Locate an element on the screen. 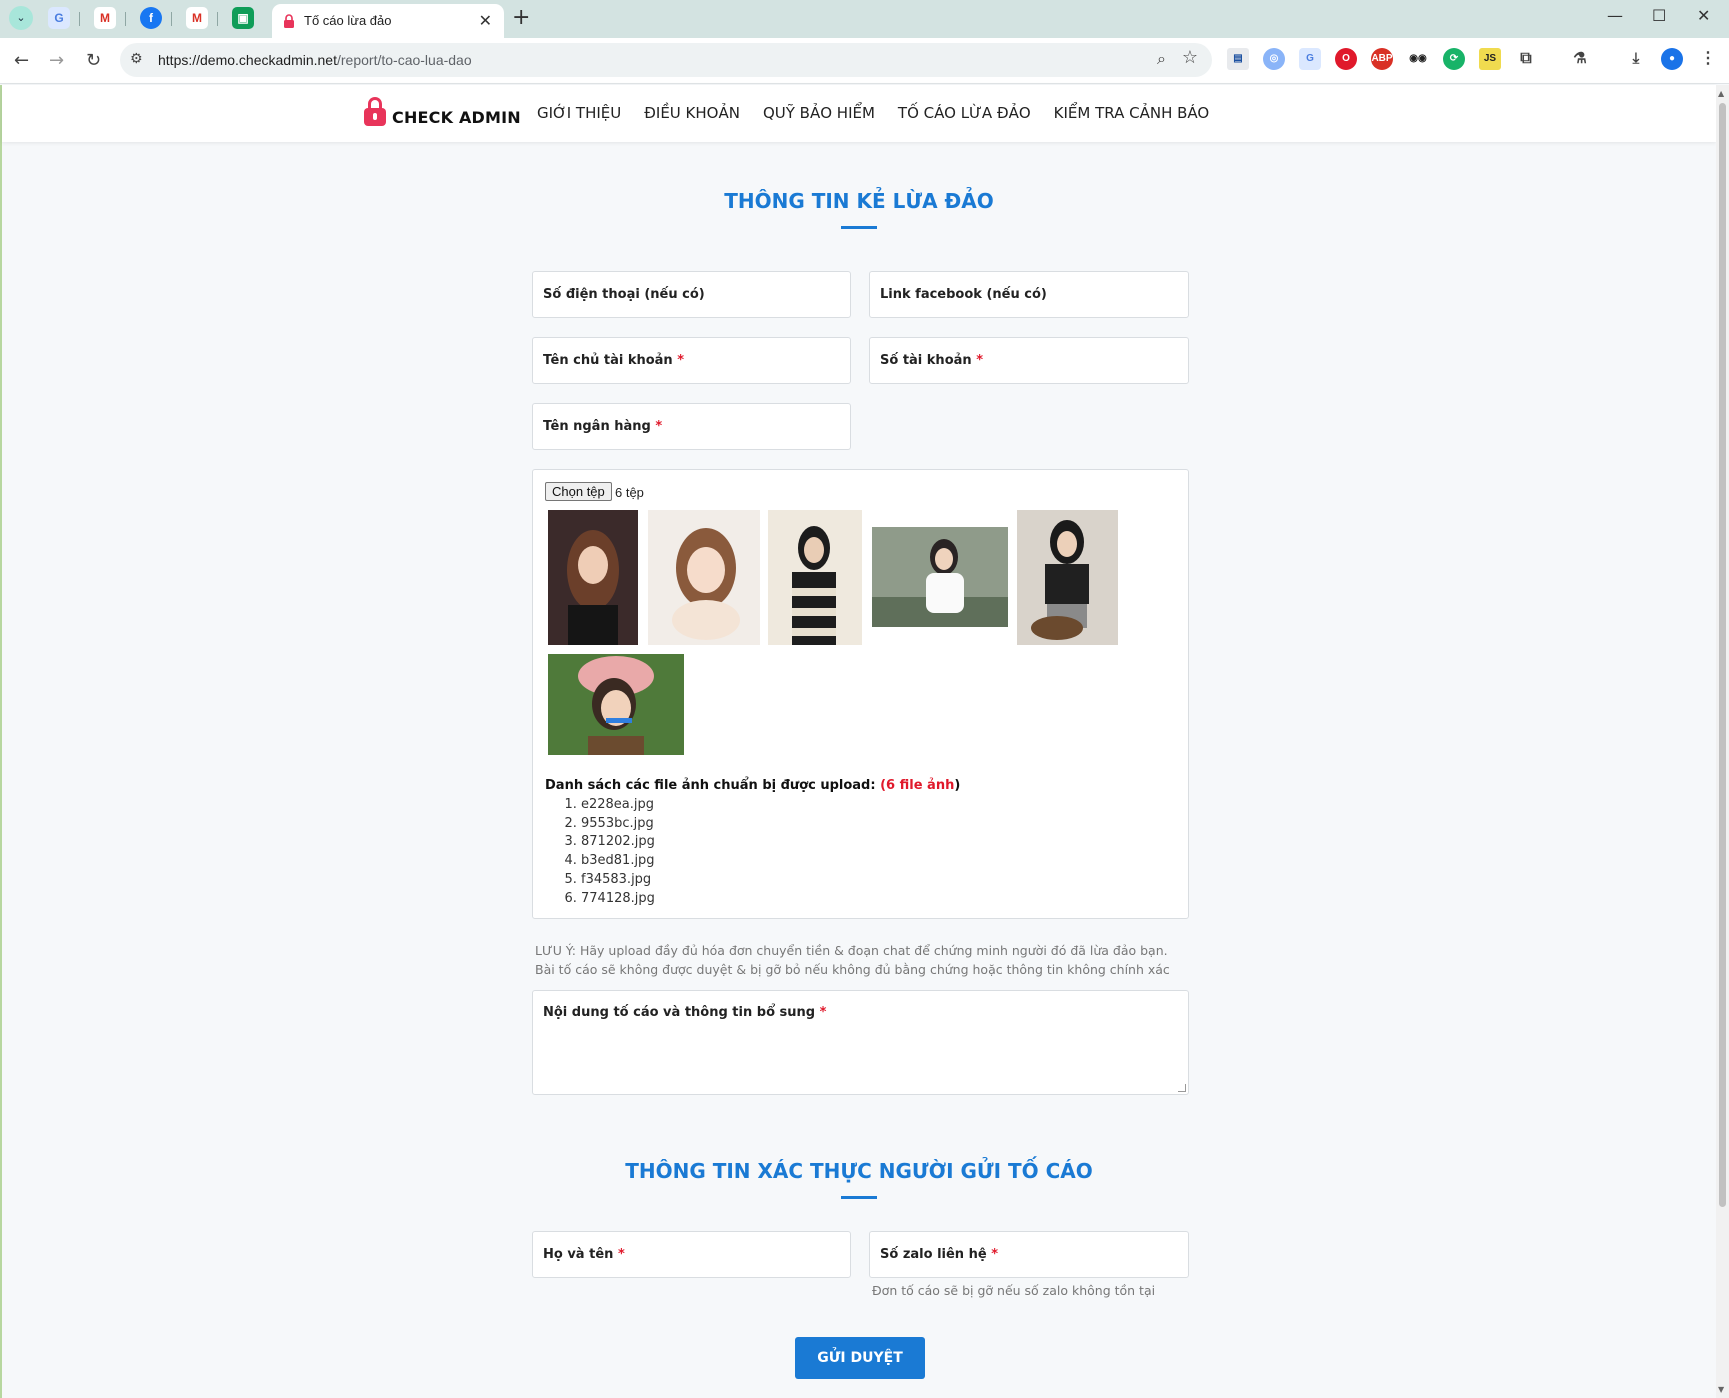 The image size is (1729, 1398). page-scrollbar: ▲ ▼ is located at coordinates (1722, 741).